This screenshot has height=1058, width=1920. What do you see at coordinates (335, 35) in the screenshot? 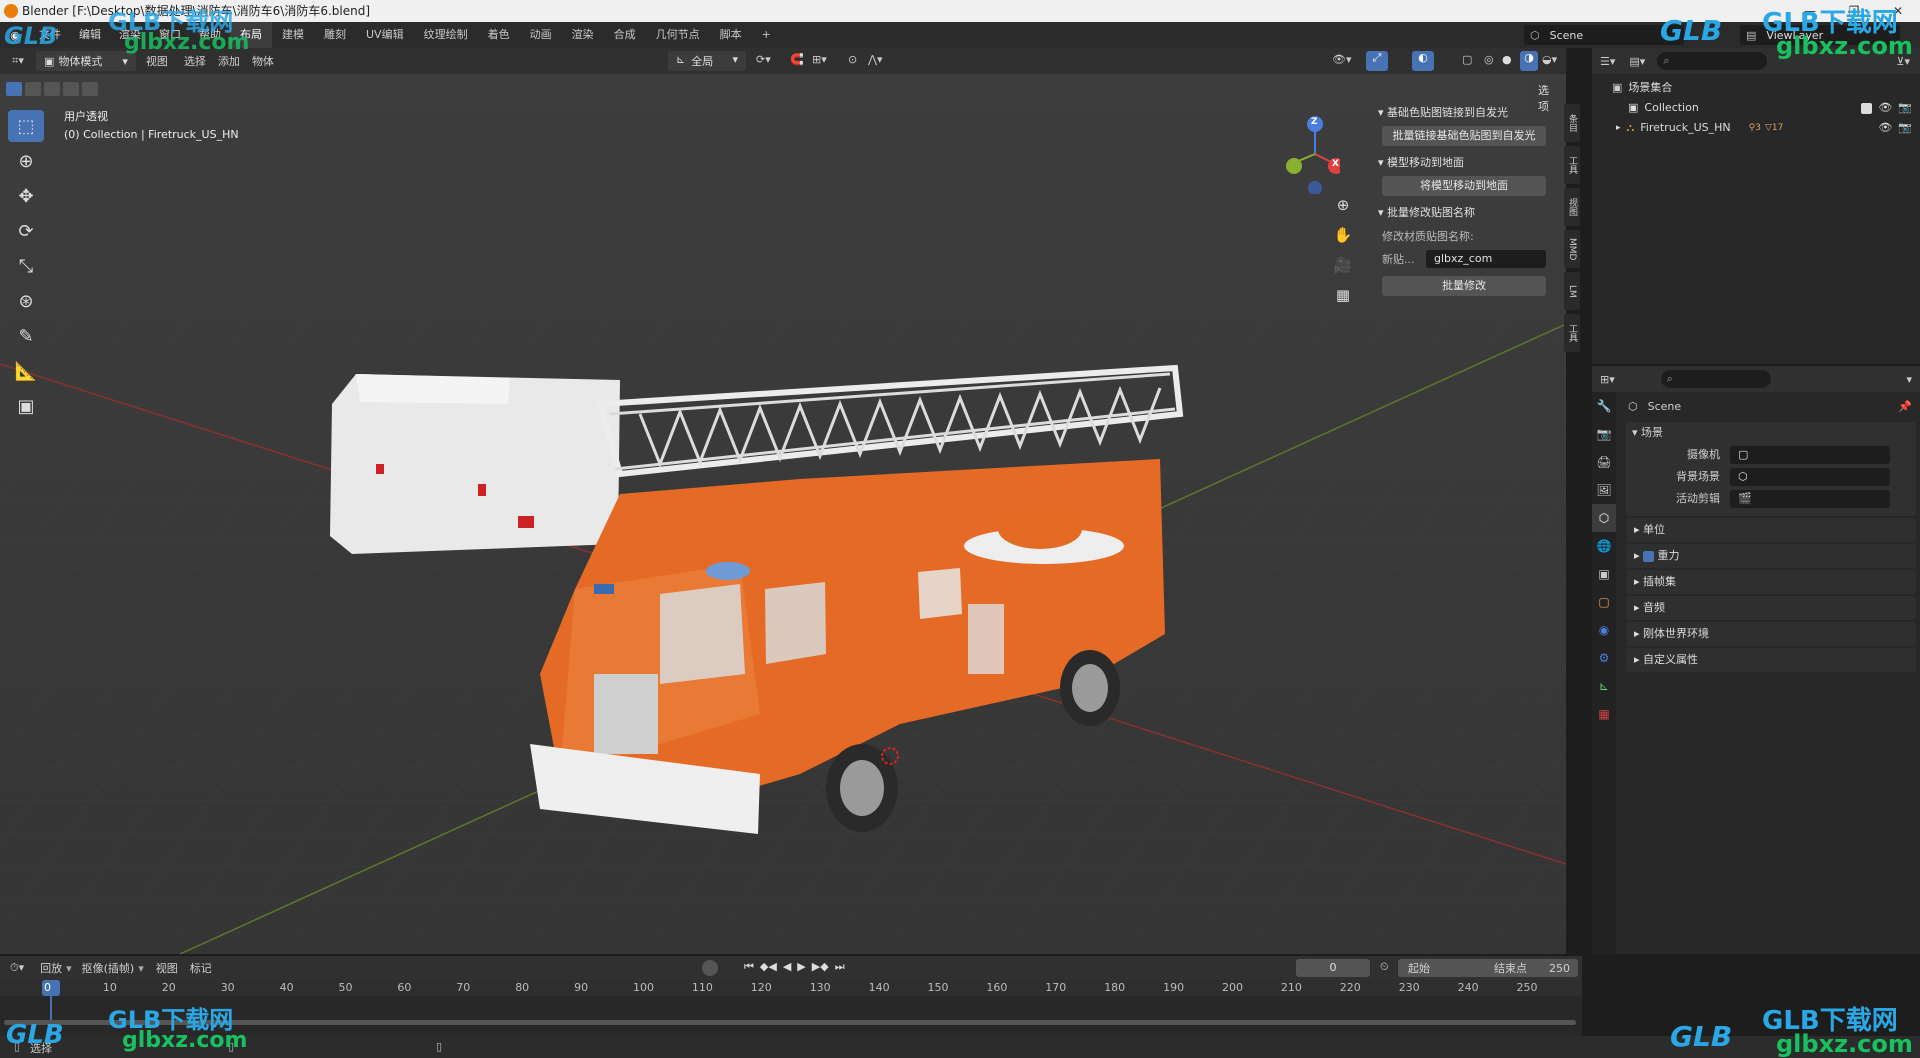
I see `workspace-tab-sculpting: 雕刻` at bounding box center [335, 35].